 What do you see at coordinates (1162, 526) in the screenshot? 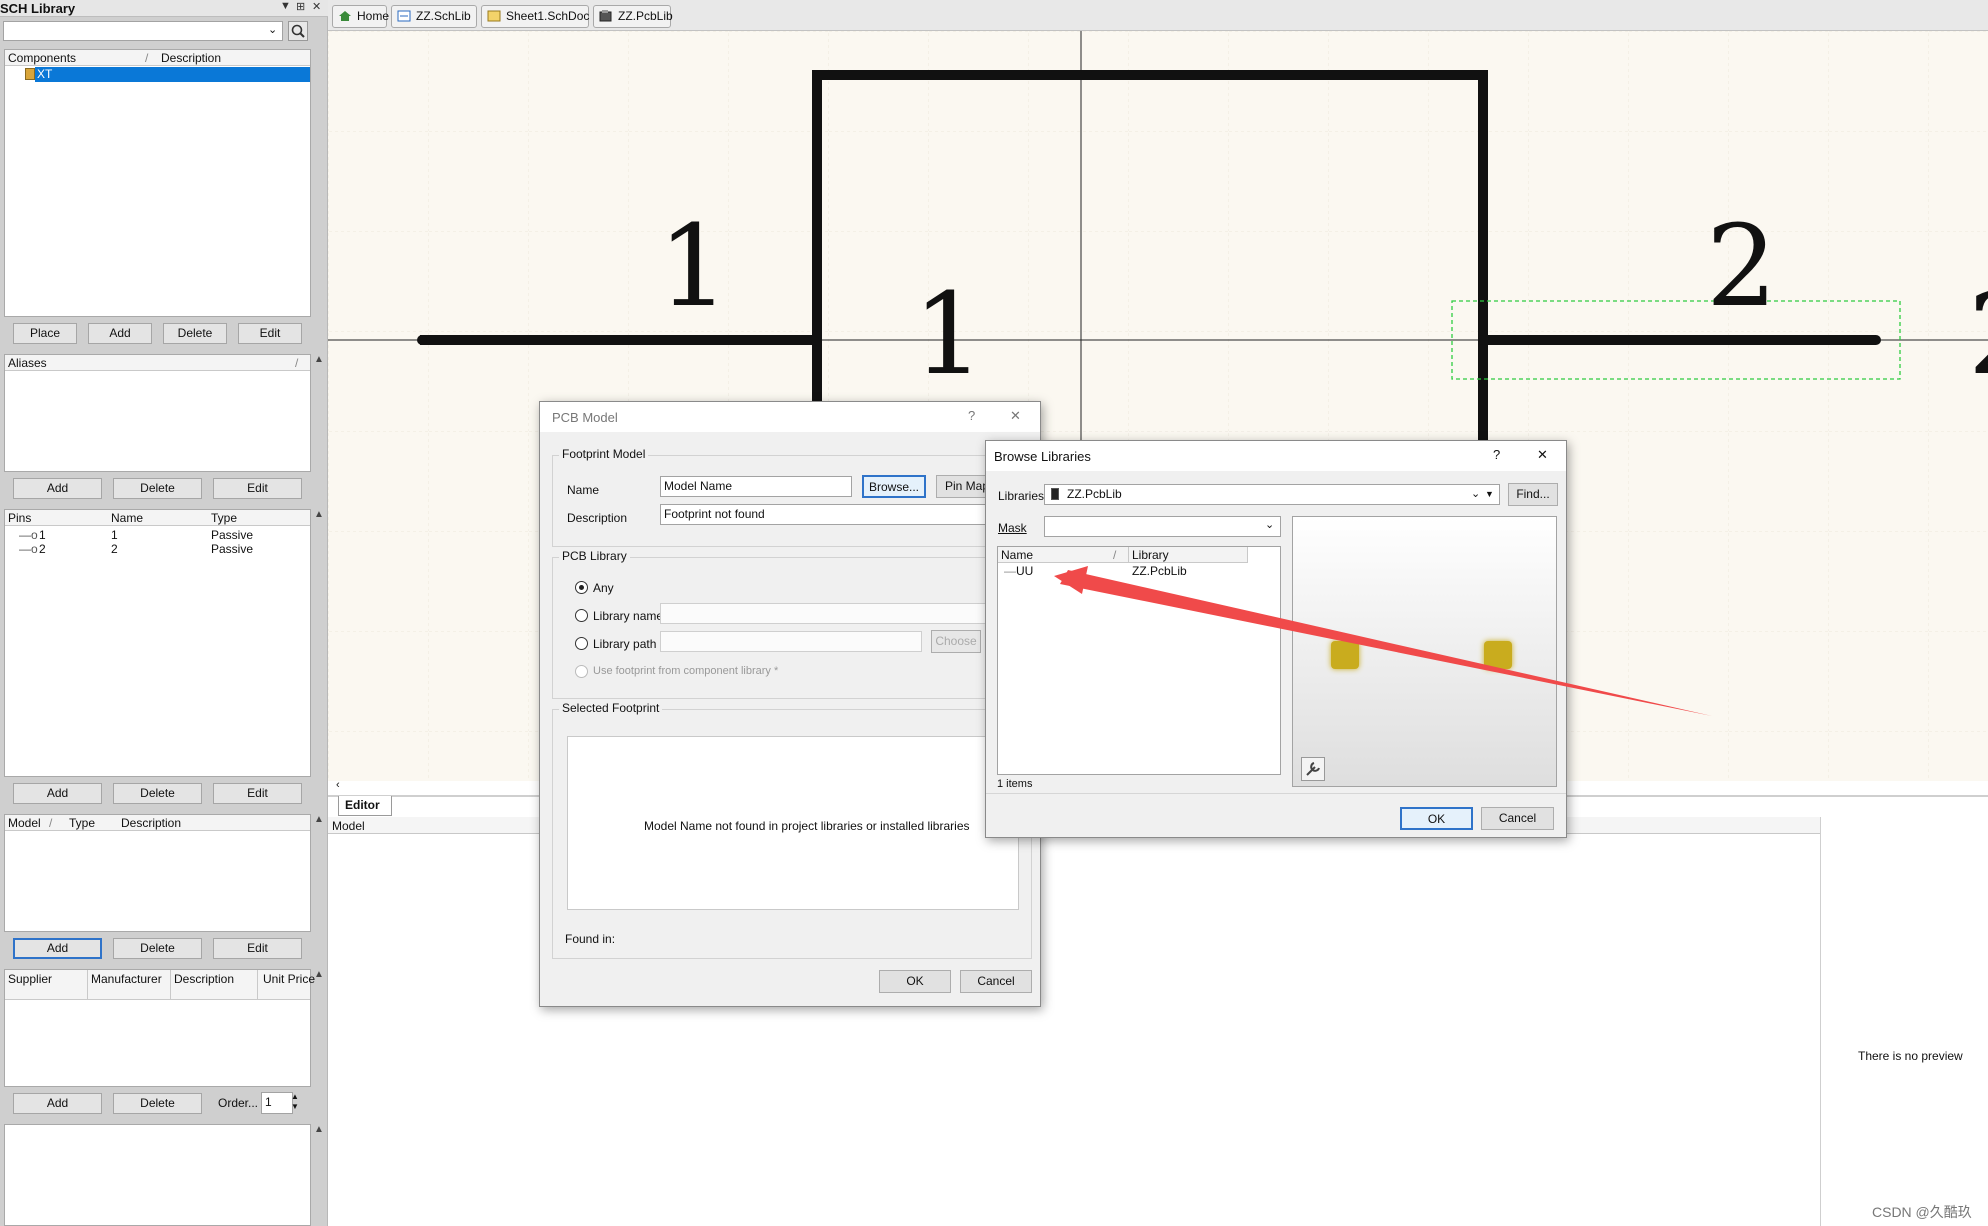
I see `mask-field` at bounding box center [1162, 526].